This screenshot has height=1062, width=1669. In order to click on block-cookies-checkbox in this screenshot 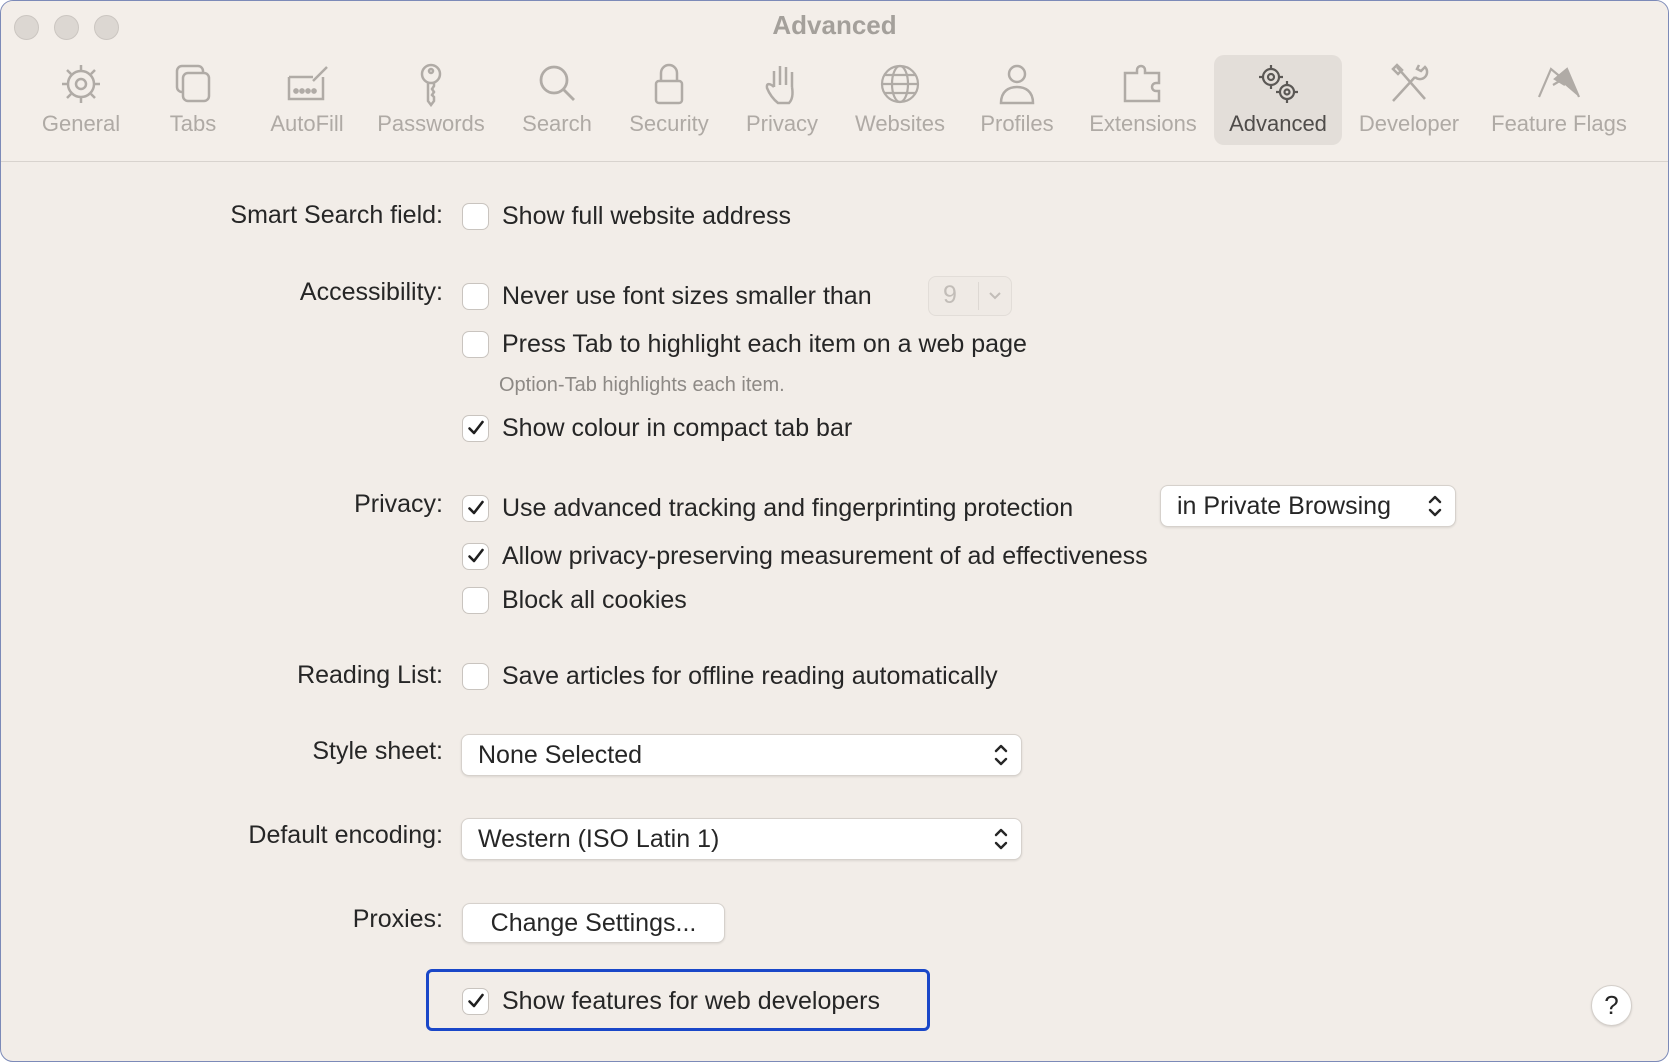, I will do `click(475, 600)`.